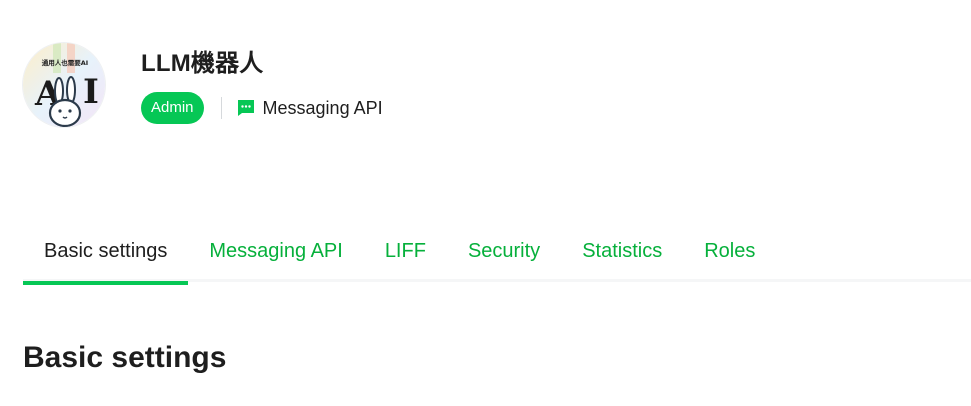 The image size is (971, 406). I want to click on channel-type-label: Messaging API, so click(322, 107).